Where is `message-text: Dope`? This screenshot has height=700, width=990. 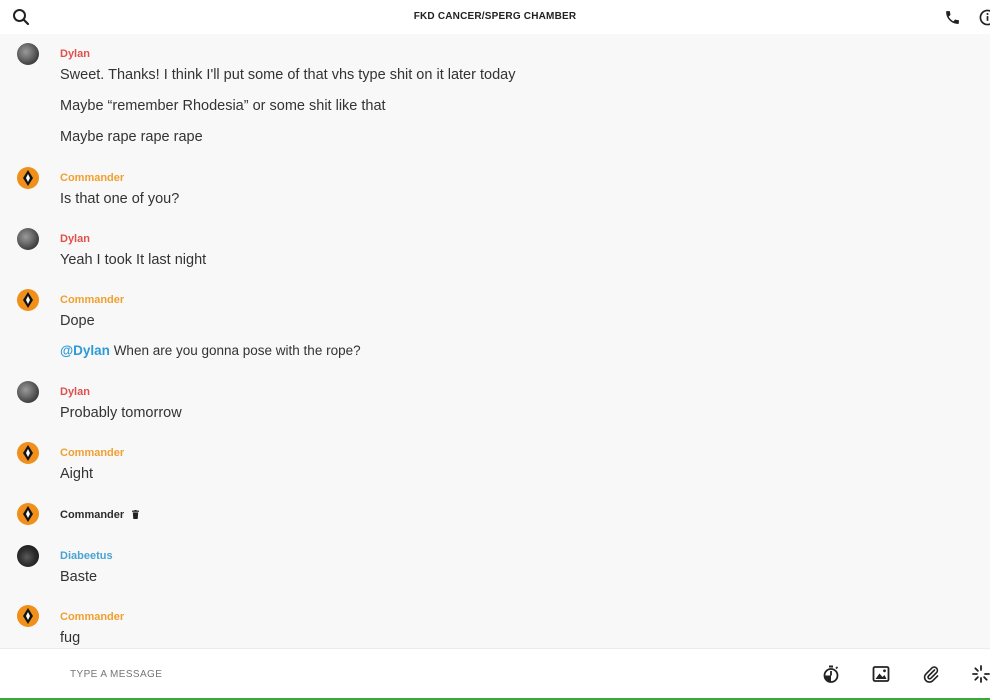 message-text: Dope is located at coordinates (77, 321).